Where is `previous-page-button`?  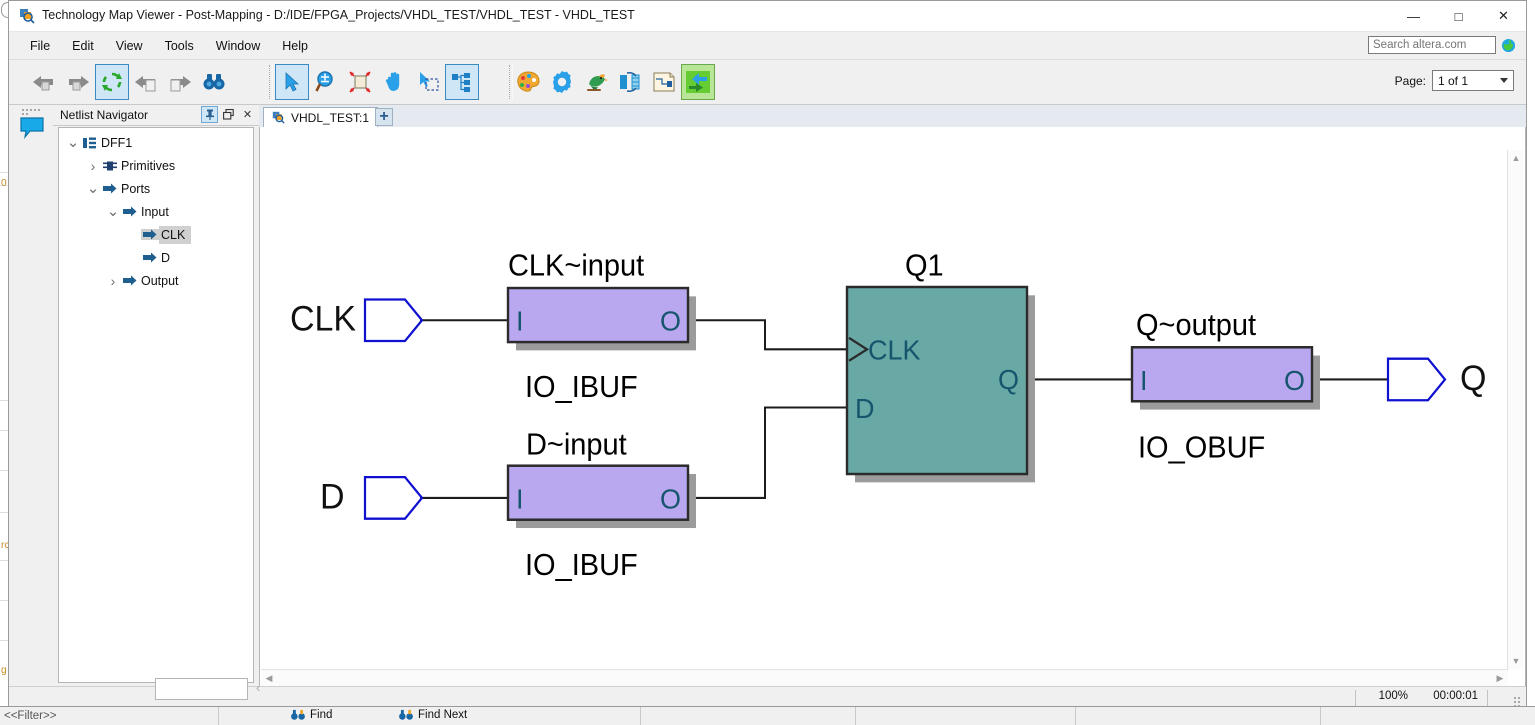 previous-page-button is located at coordinates (146, 82).